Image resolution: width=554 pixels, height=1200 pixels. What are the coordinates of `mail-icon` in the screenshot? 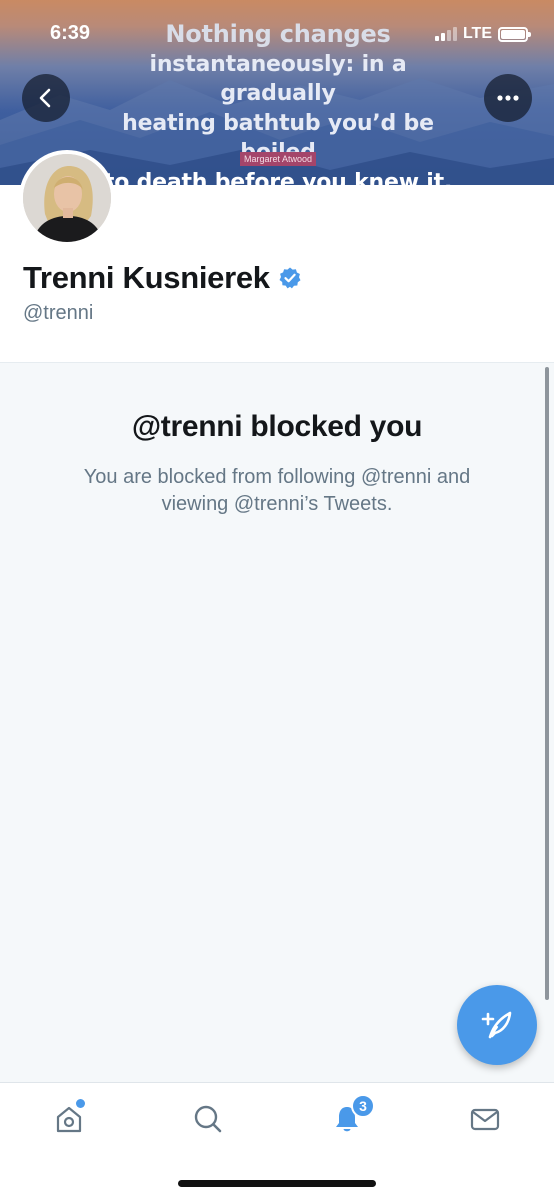 It's located at (485, 1119).